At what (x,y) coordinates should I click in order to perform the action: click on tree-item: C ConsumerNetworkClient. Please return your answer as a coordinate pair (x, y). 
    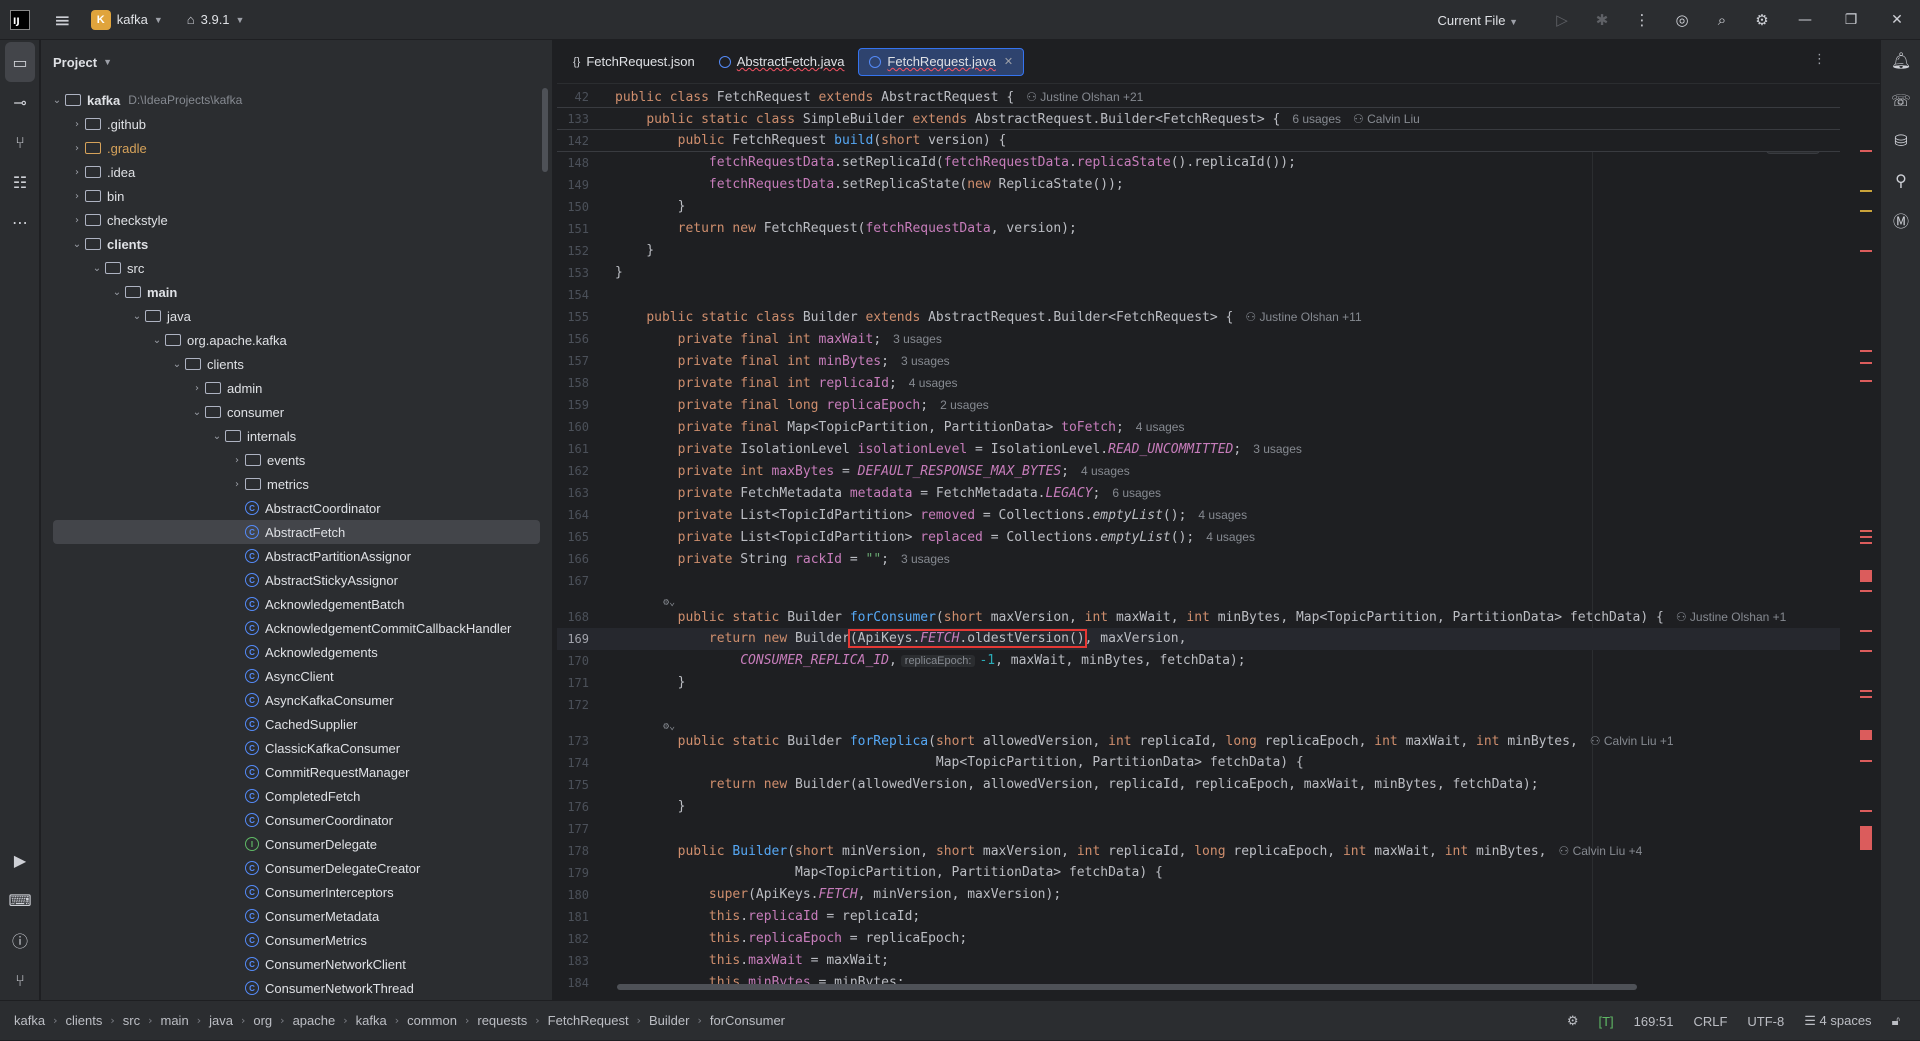
    Looking at the image, I should click on (290, 964).